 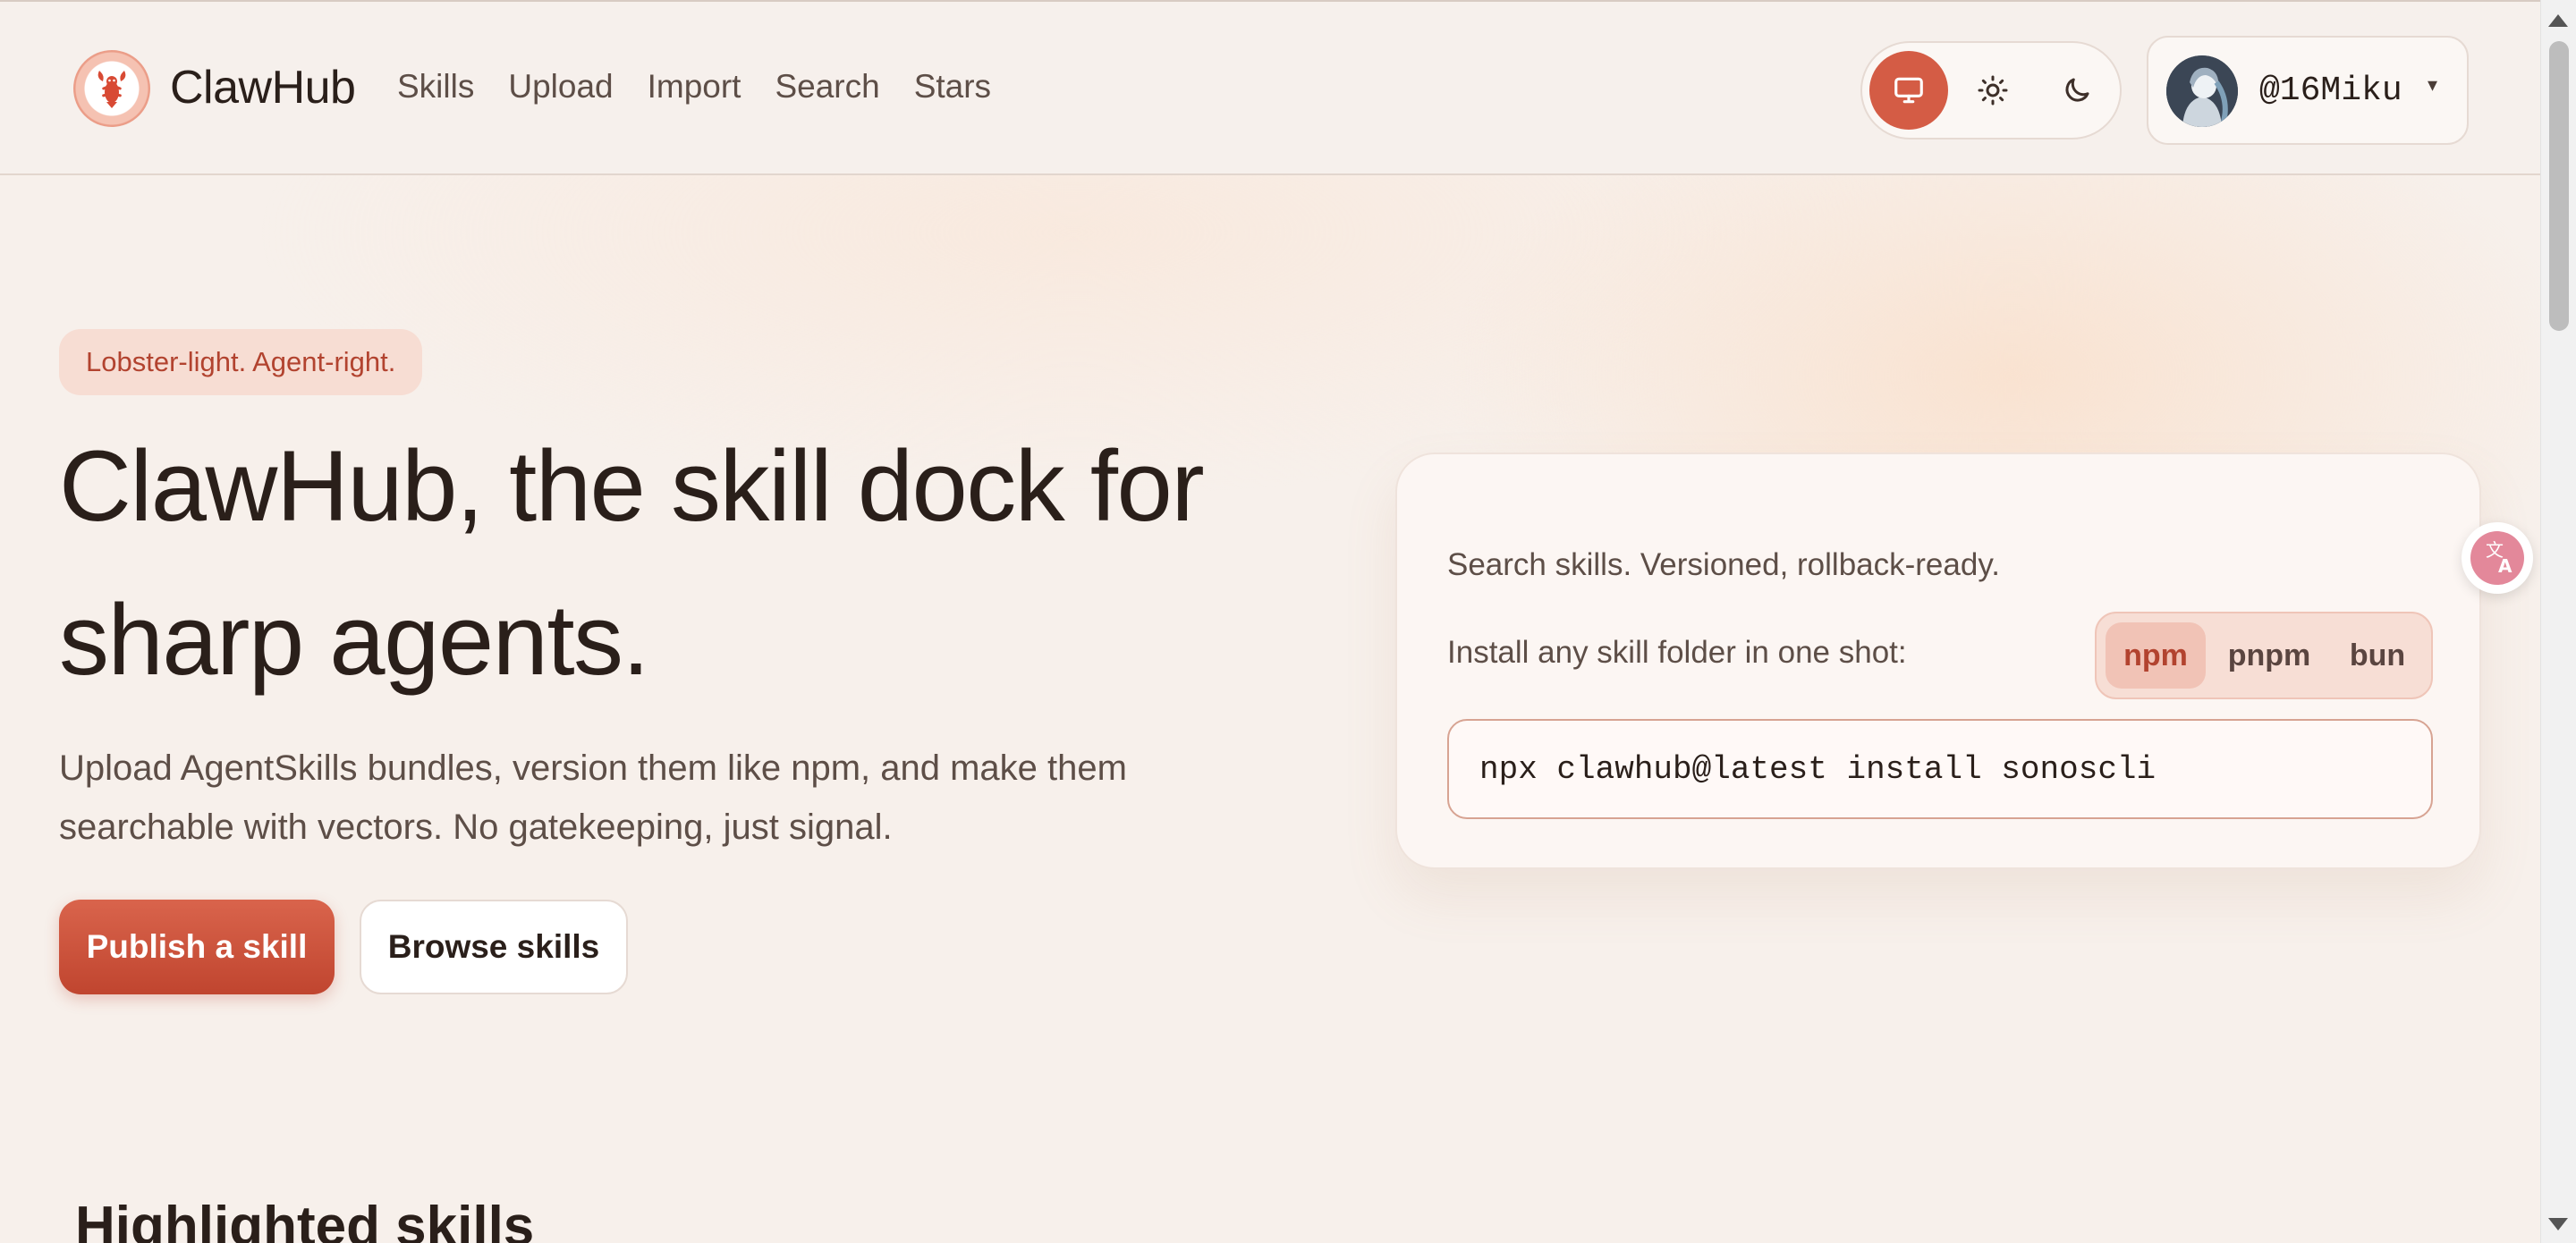 I want to click on package-manager-toggle: npm pnpm bun, so click(x=2264, y=655).